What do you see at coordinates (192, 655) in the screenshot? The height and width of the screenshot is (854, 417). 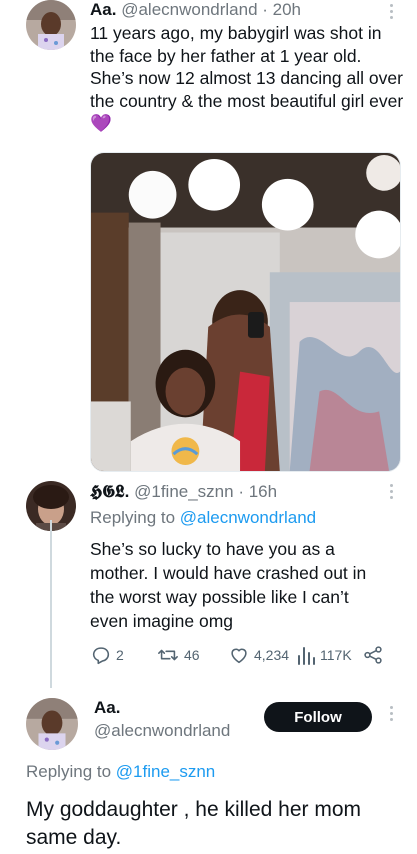 I see `retweet-count: 46` at bounding box center [192, 655].